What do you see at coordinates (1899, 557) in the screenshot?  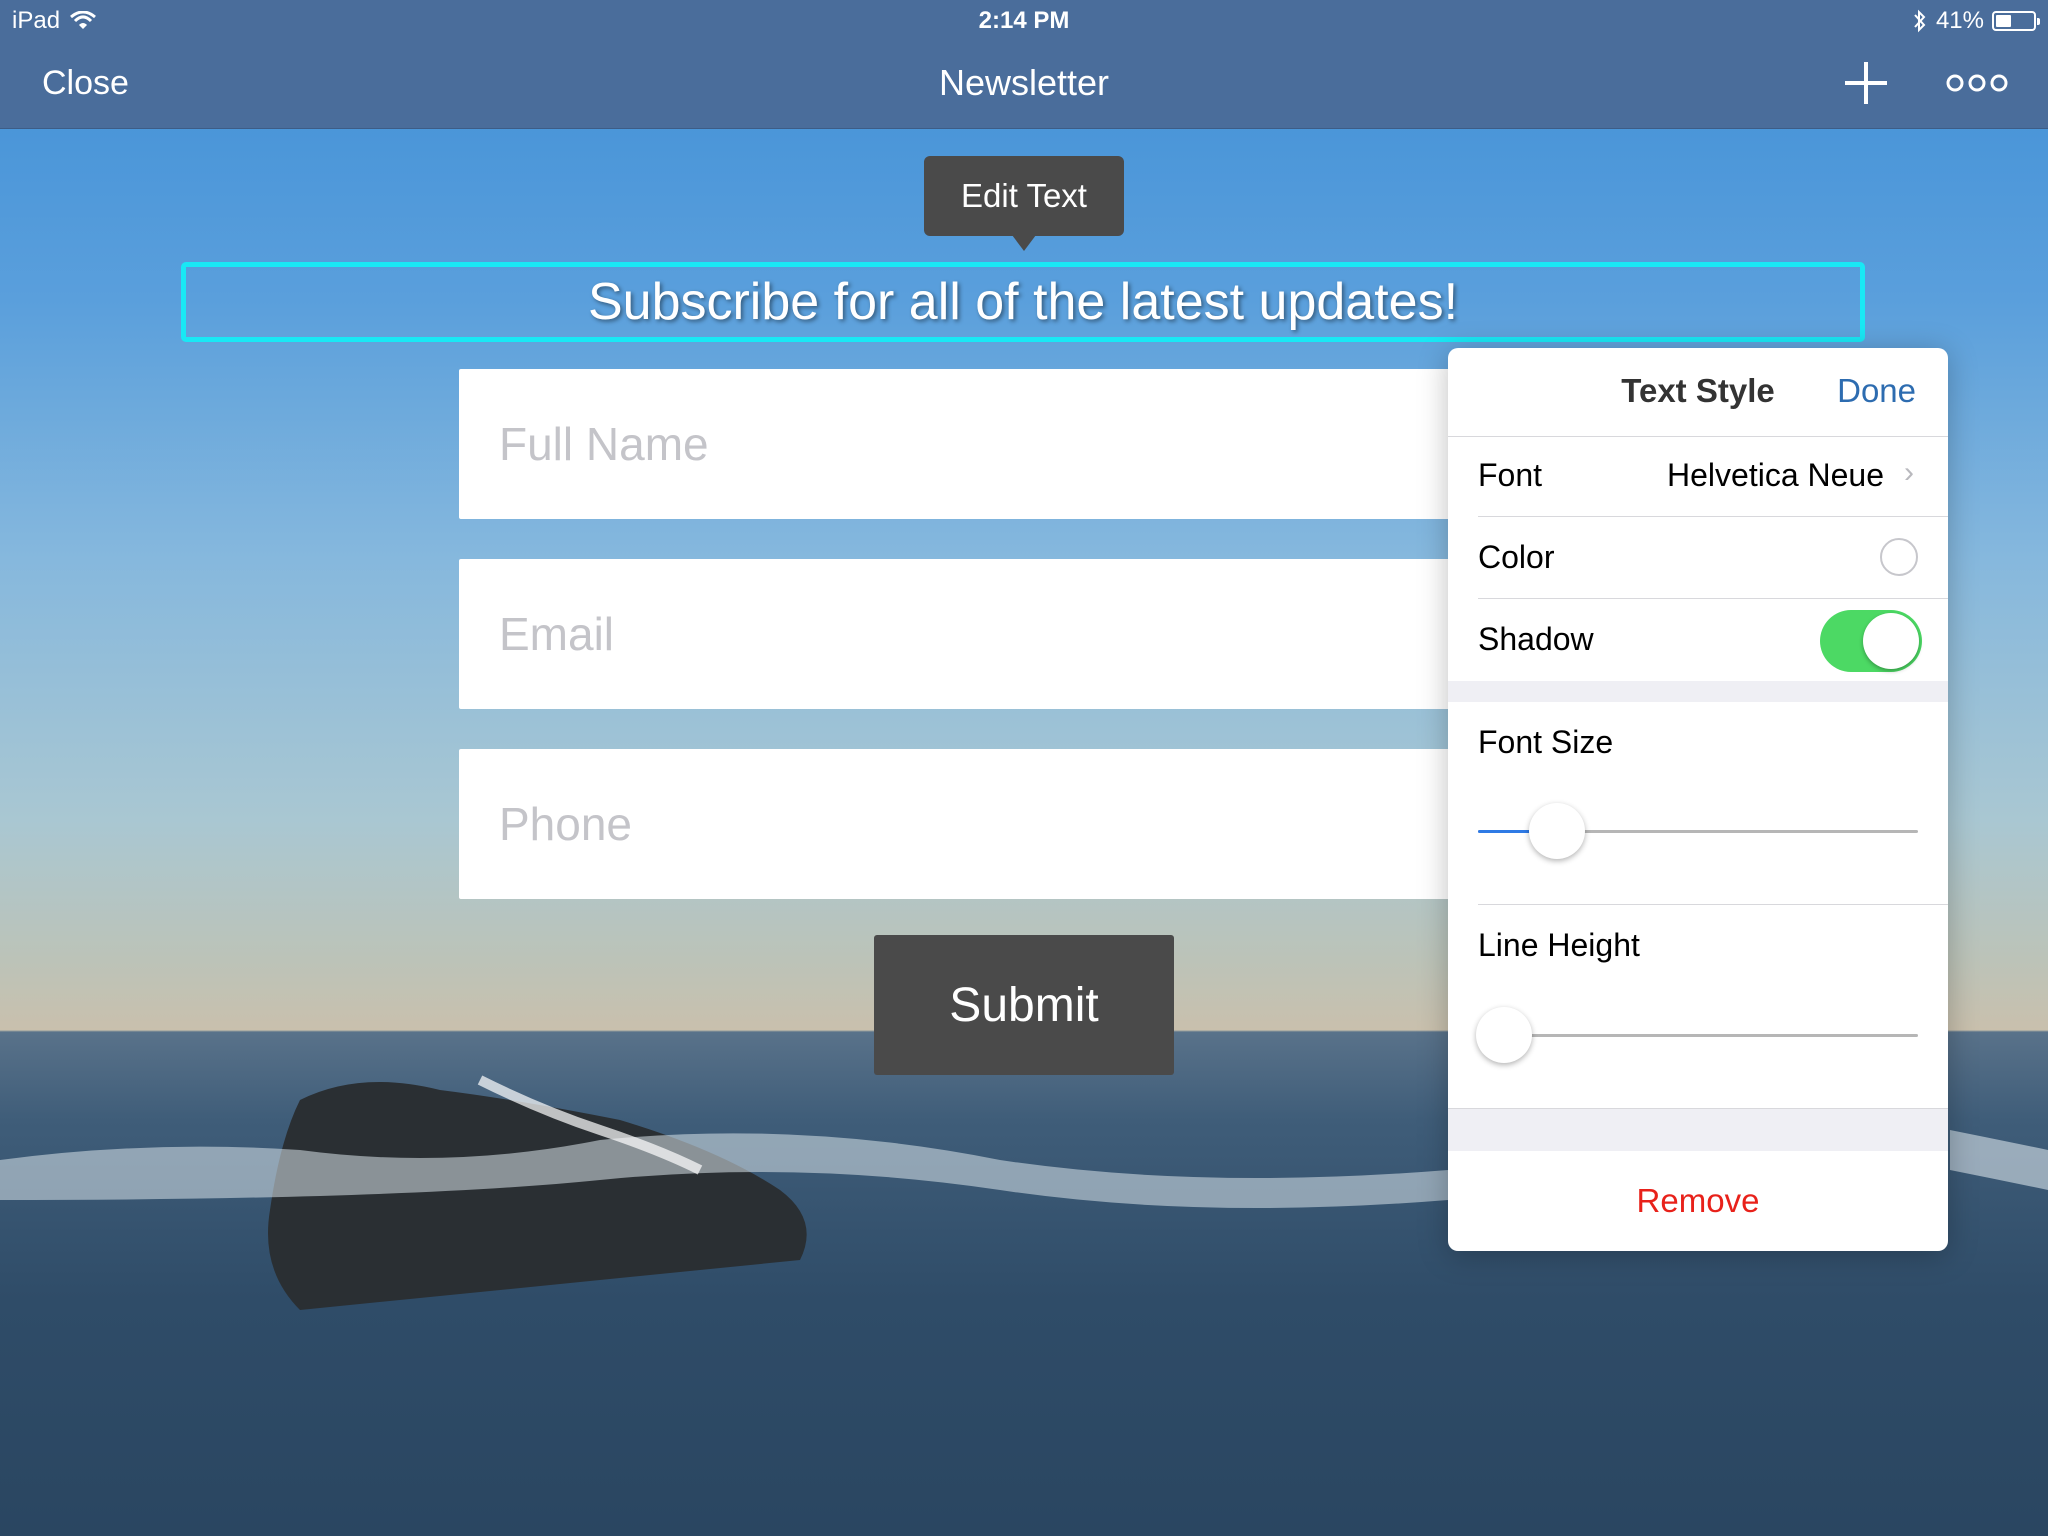 I see `color-swatch` at bounding box center [1899, 557].